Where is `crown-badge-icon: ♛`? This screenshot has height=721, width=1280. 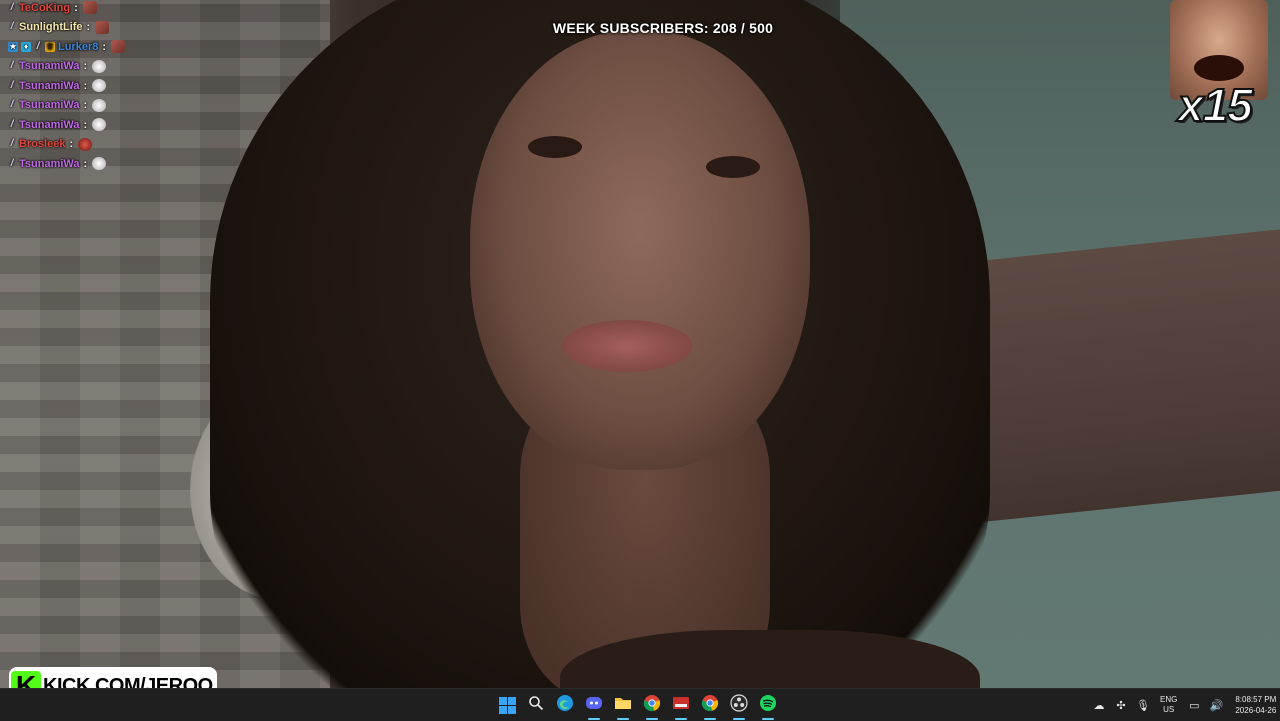 crown-badge-icon: ♛ is located at coordinates (50, 46).